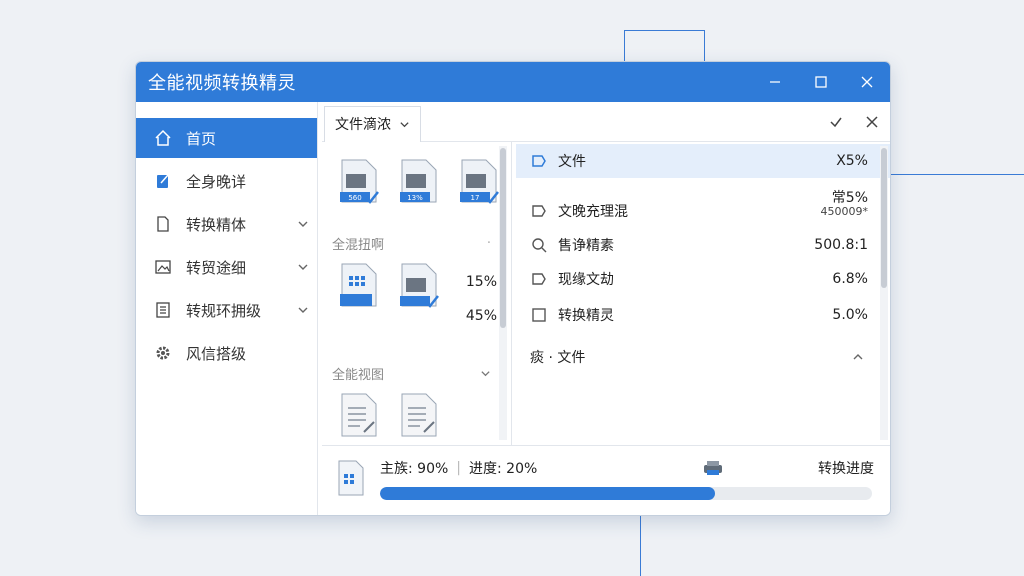 The width and height of the screenshot is (1024, 576). What do you see at coordinates (163, 181) in the screenshot?
I see `edit-doc-icon` at bounding box center [163, 181].